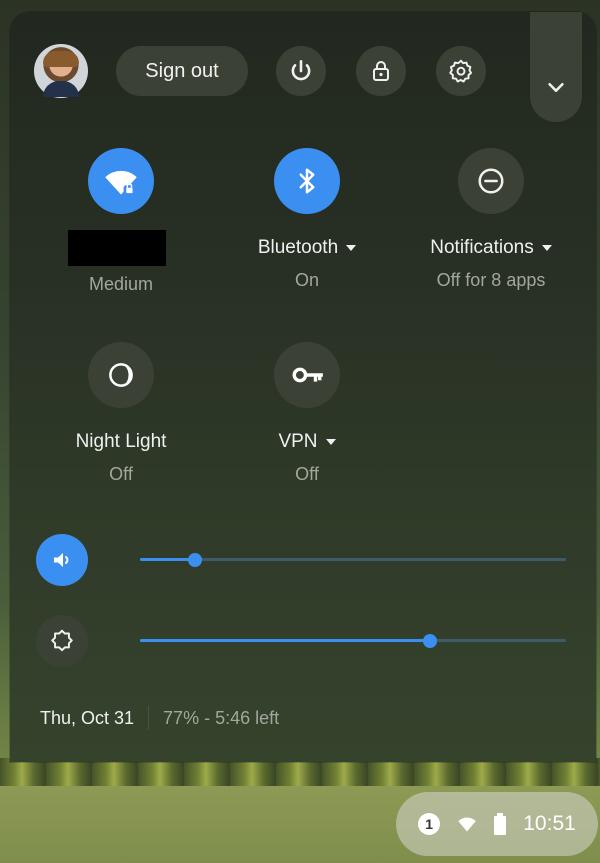 Image resolution: width=600 pixels, height=863 pixels. I want to click on tile-bluetooth: Bluetooth On, so click(307, 219).